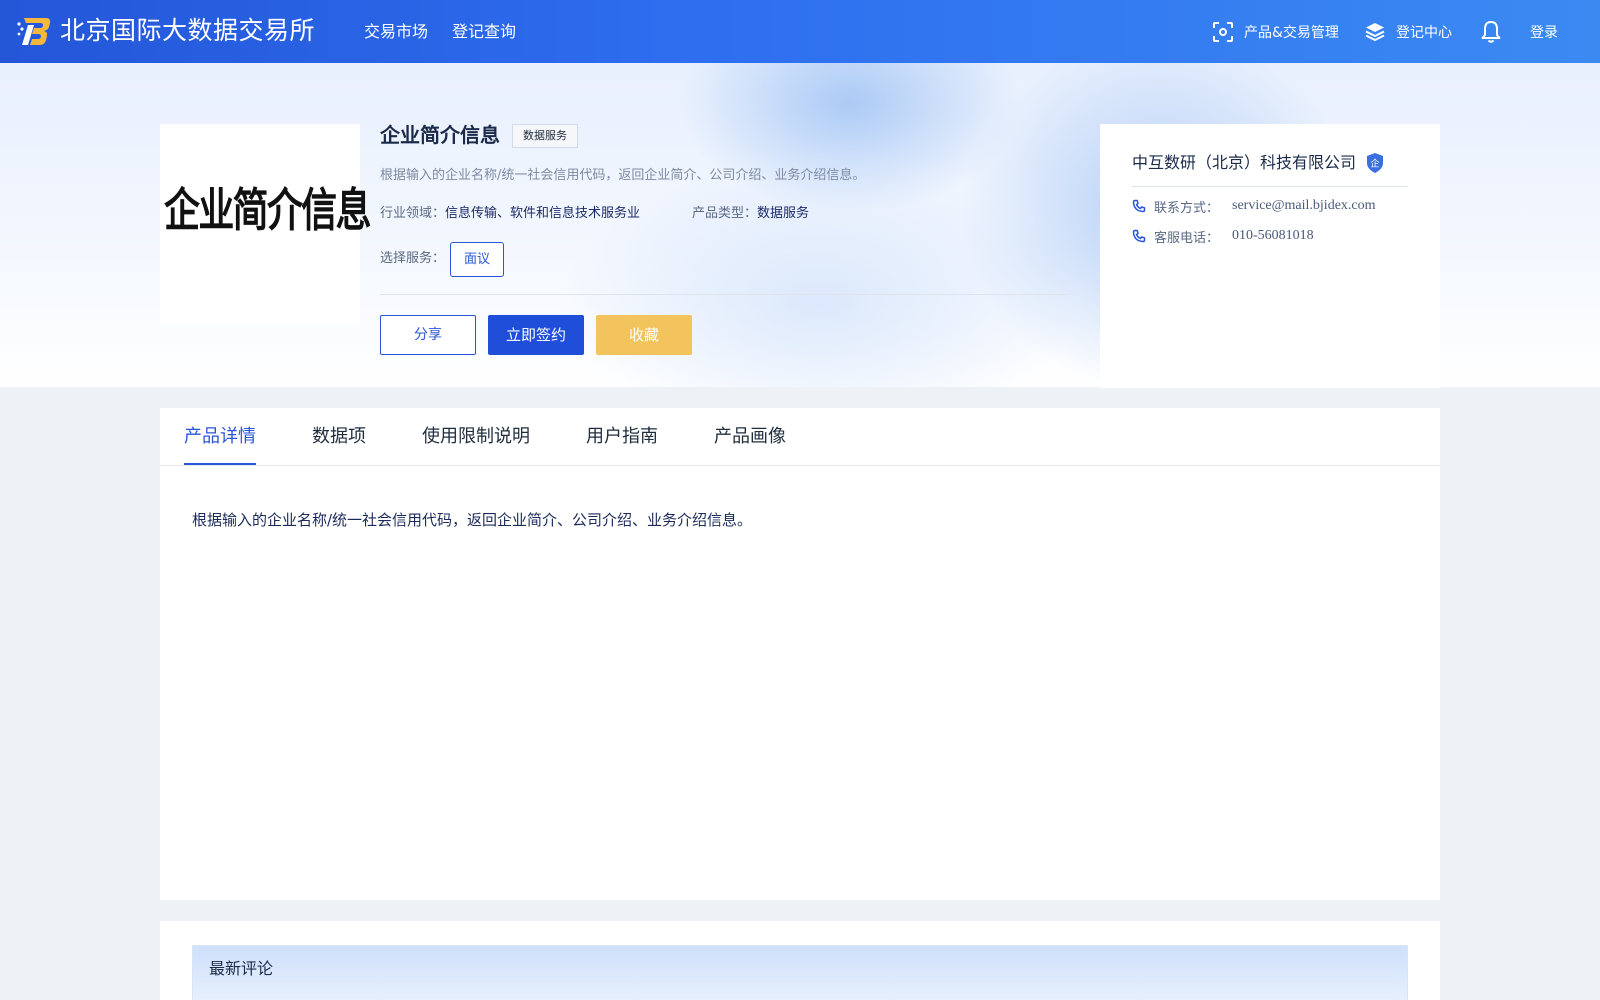  I want to click on layers-icon, so click(1375, 32).